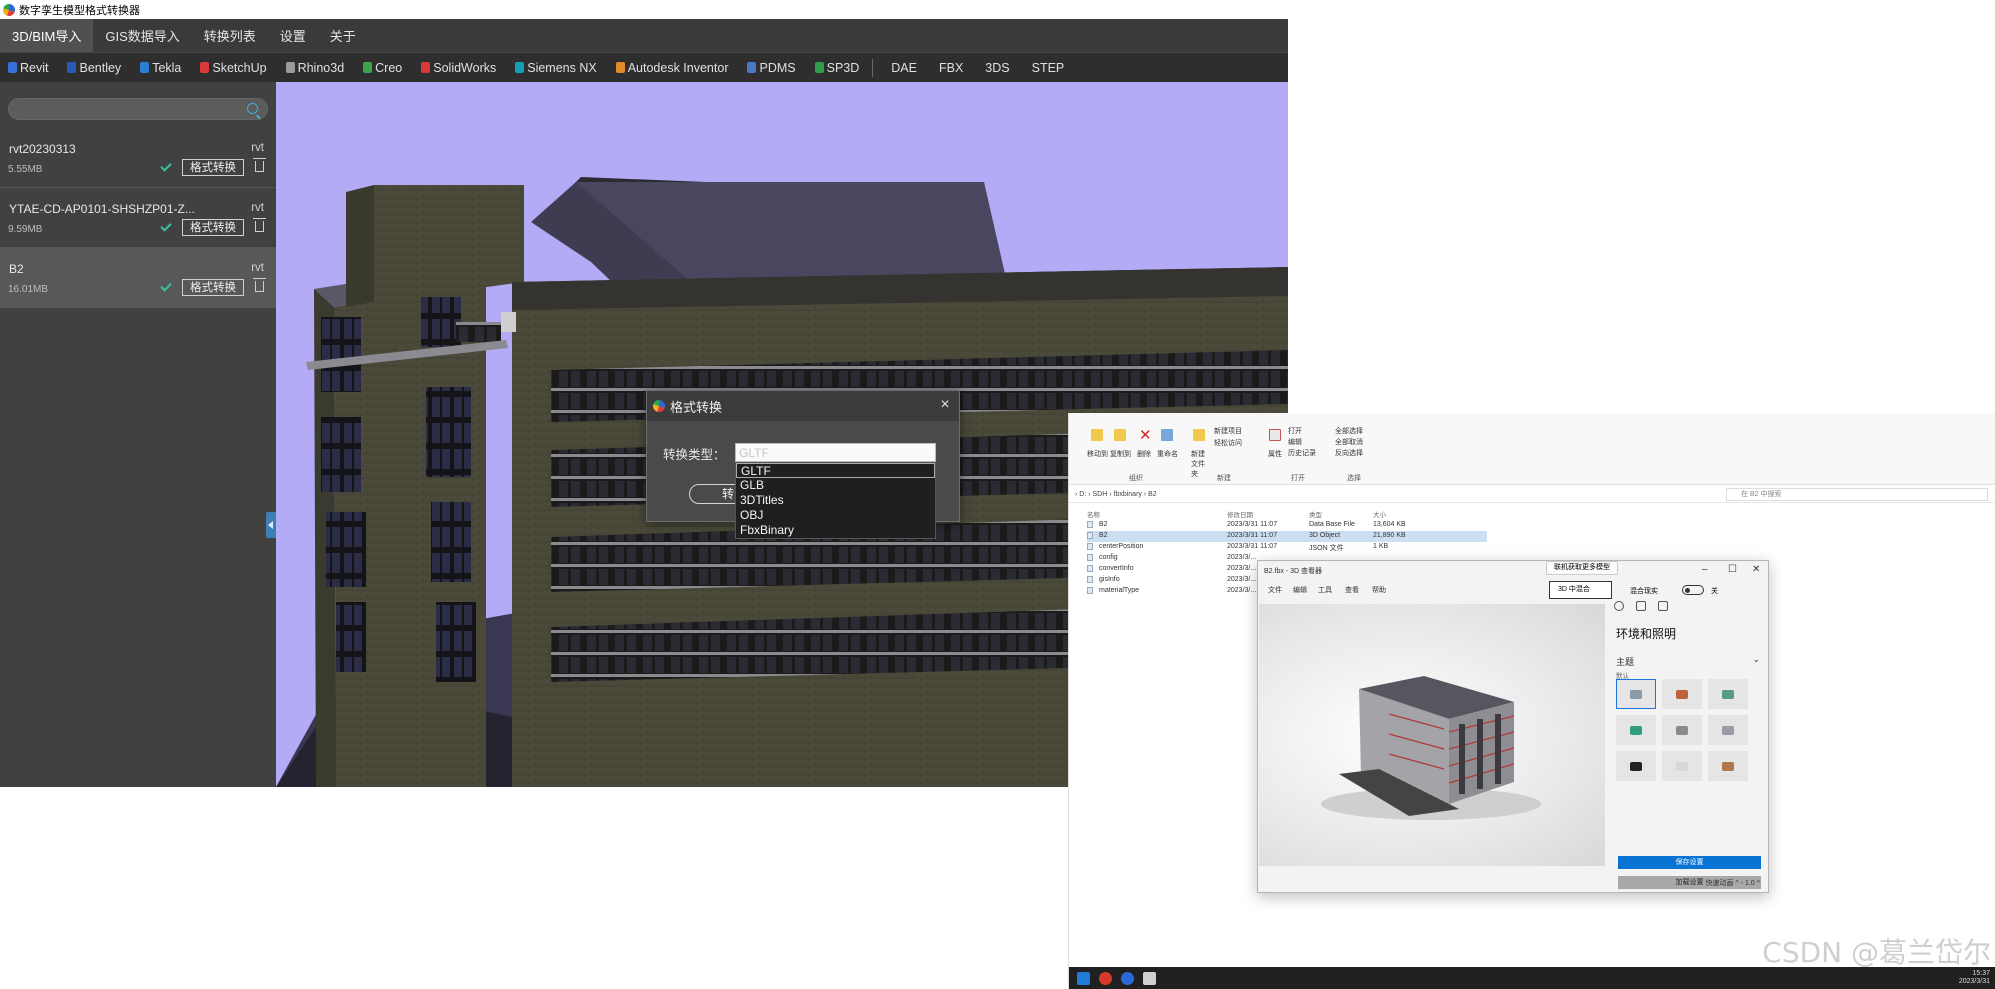  Describe the element at coordinates (771, 68) in the screenshot. I see `format-pdms: PDMS` at that location.